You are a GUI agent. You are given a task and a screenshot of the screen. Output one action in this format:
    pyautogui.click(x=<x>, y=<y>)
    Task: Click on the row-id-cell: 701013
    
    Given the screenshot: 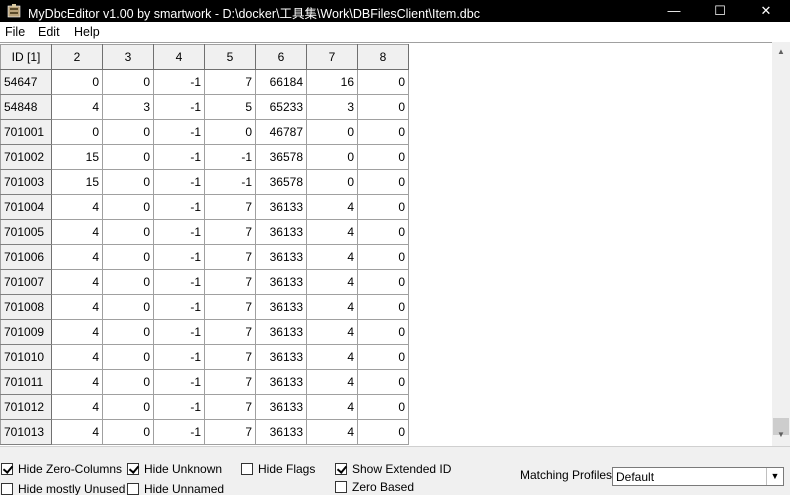 What is the action you would take?
    pyautogui.click(x=26, y=432)
    